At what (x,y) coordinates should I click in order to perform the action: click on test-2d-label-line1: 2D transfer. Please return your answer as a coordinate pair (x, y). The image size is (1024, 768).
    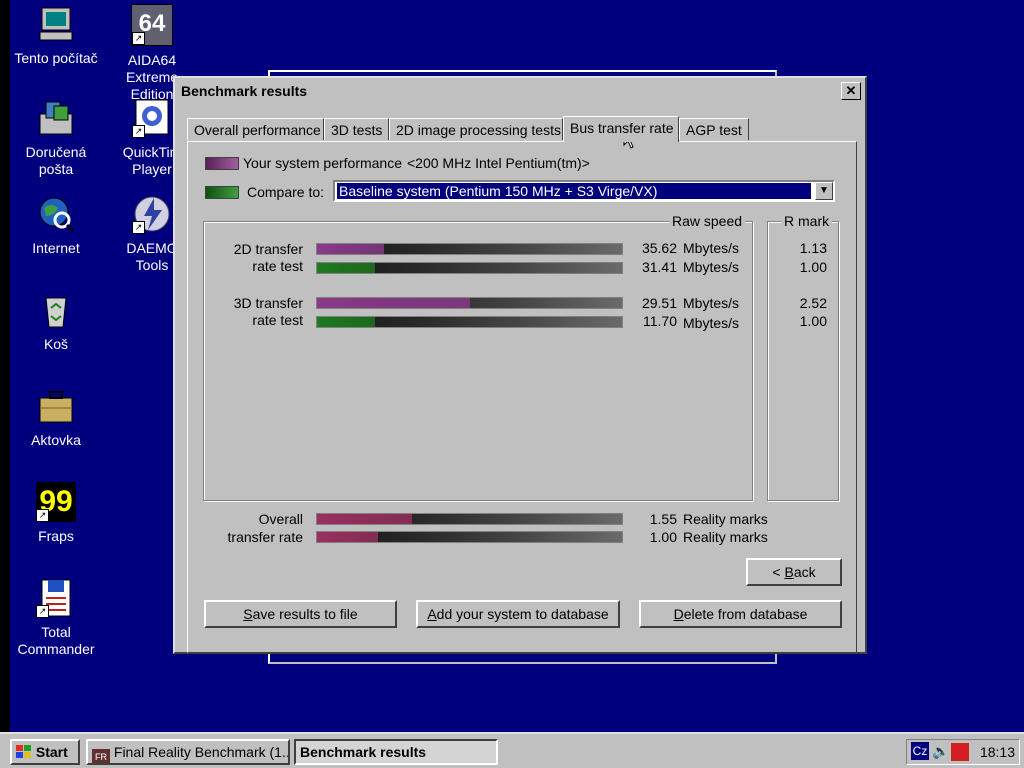
    Looking at the image, I should click on (268, 249).